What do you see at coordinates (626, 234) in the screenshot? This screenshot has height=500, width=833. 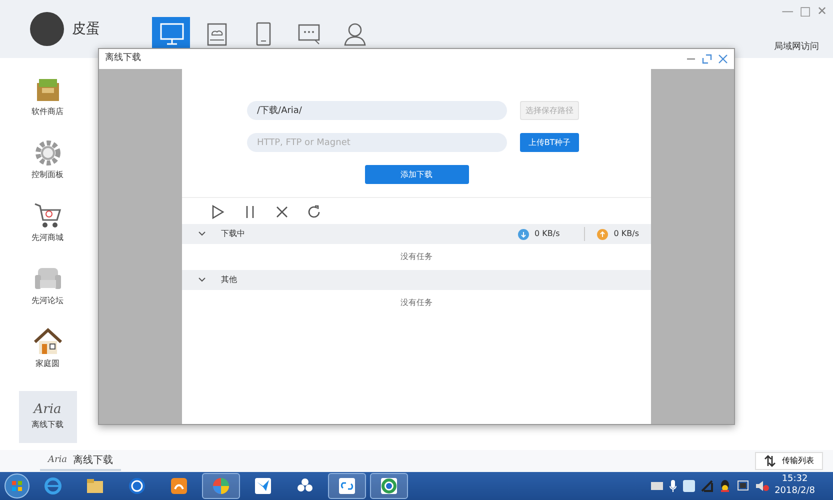 I see `upload-speed: 0 KB/s` at bounding box center [626, 234].